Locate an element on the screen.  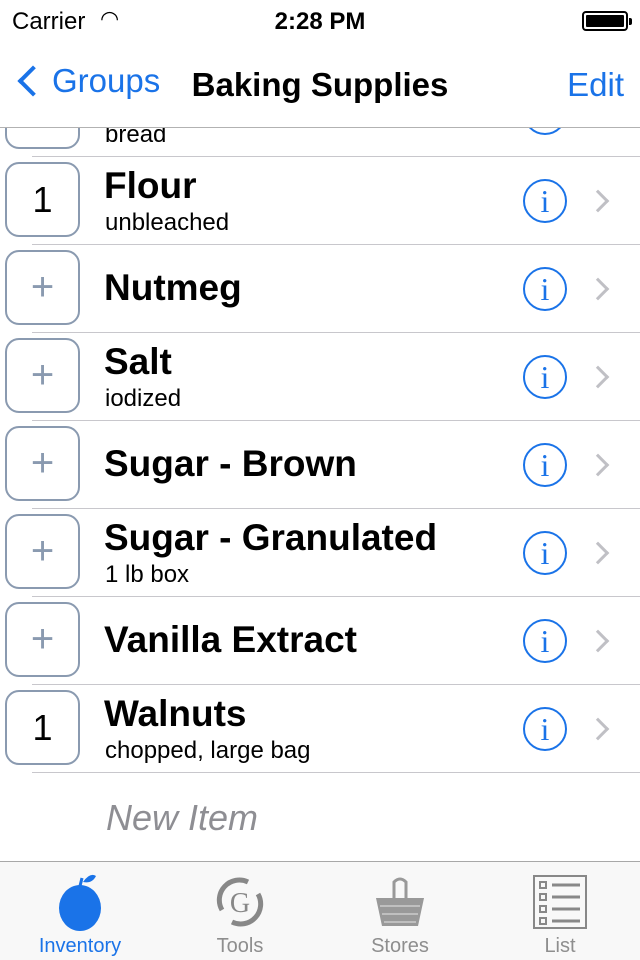
new-item-input: New Item is located at coordinates (182, 818).